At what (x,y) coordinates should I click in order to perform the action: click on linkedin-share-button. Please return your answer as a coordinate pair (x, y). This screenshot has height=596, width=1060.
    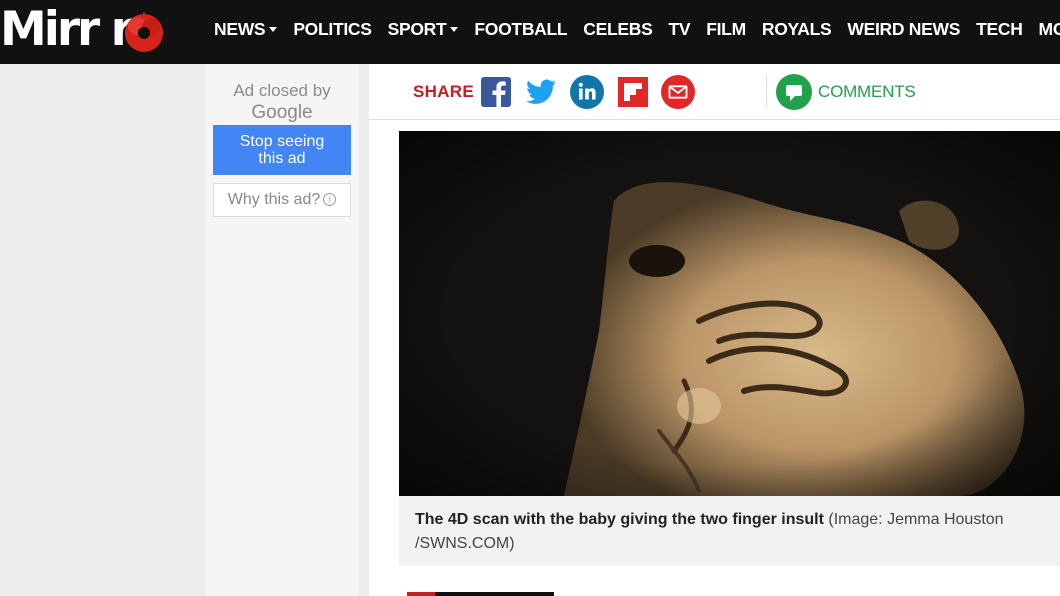
    Looking at the image, I should click on (587, 92).